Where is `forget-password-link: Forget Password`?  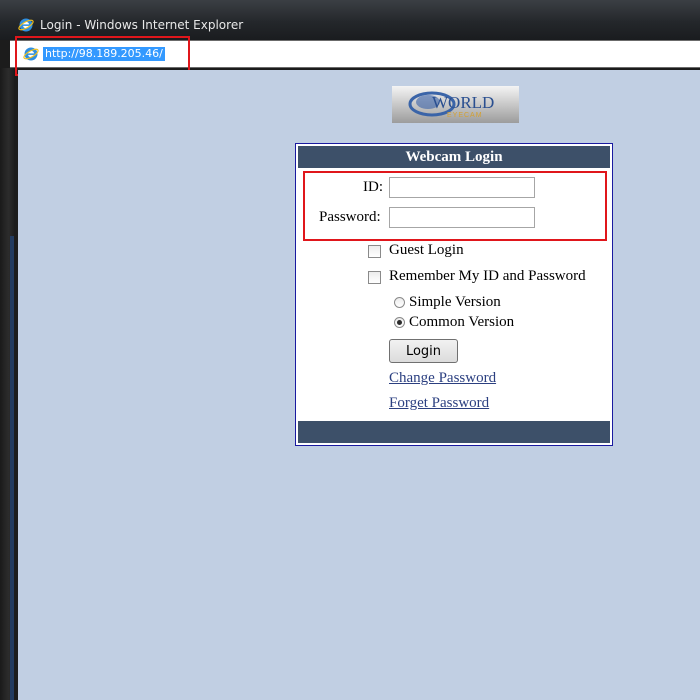 forget-password-link: Forget Password is located at coordinates (439, 403).